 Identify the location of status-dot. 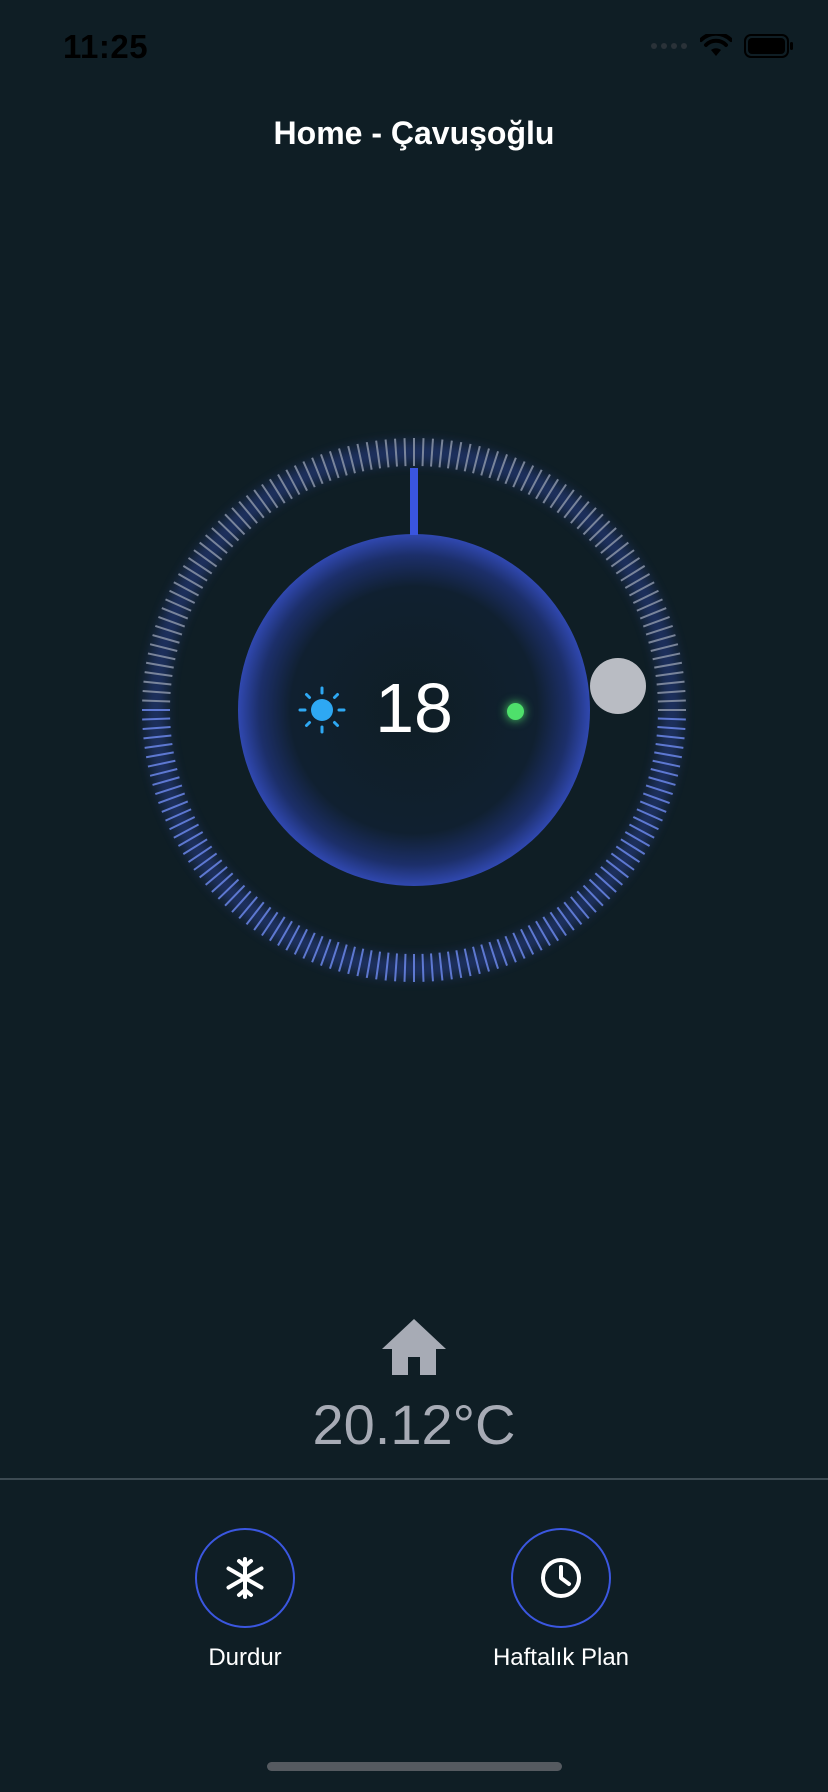
(515, 711).